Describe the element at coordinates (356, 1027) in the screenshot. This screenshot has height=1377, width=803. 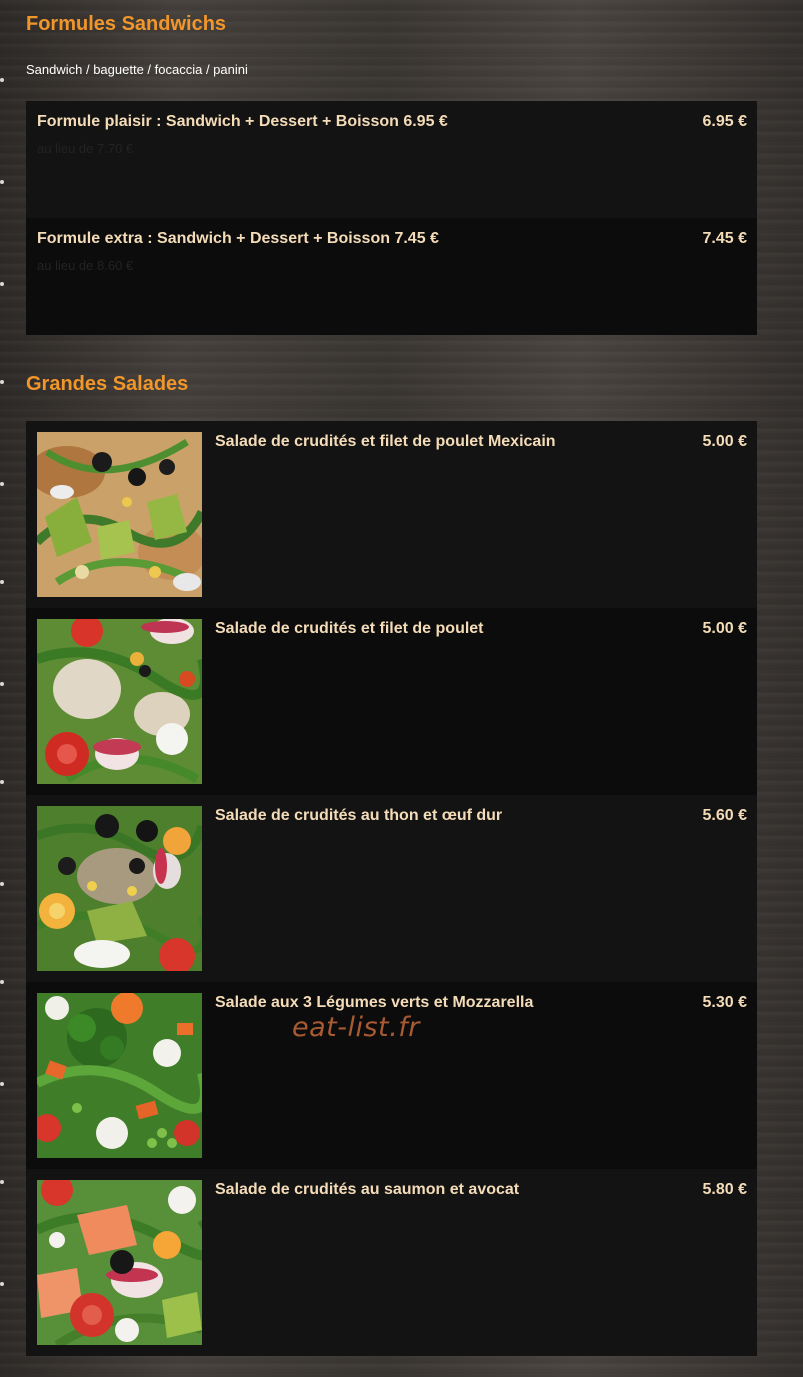
I see `watermark: eat-list.fr` at that location.